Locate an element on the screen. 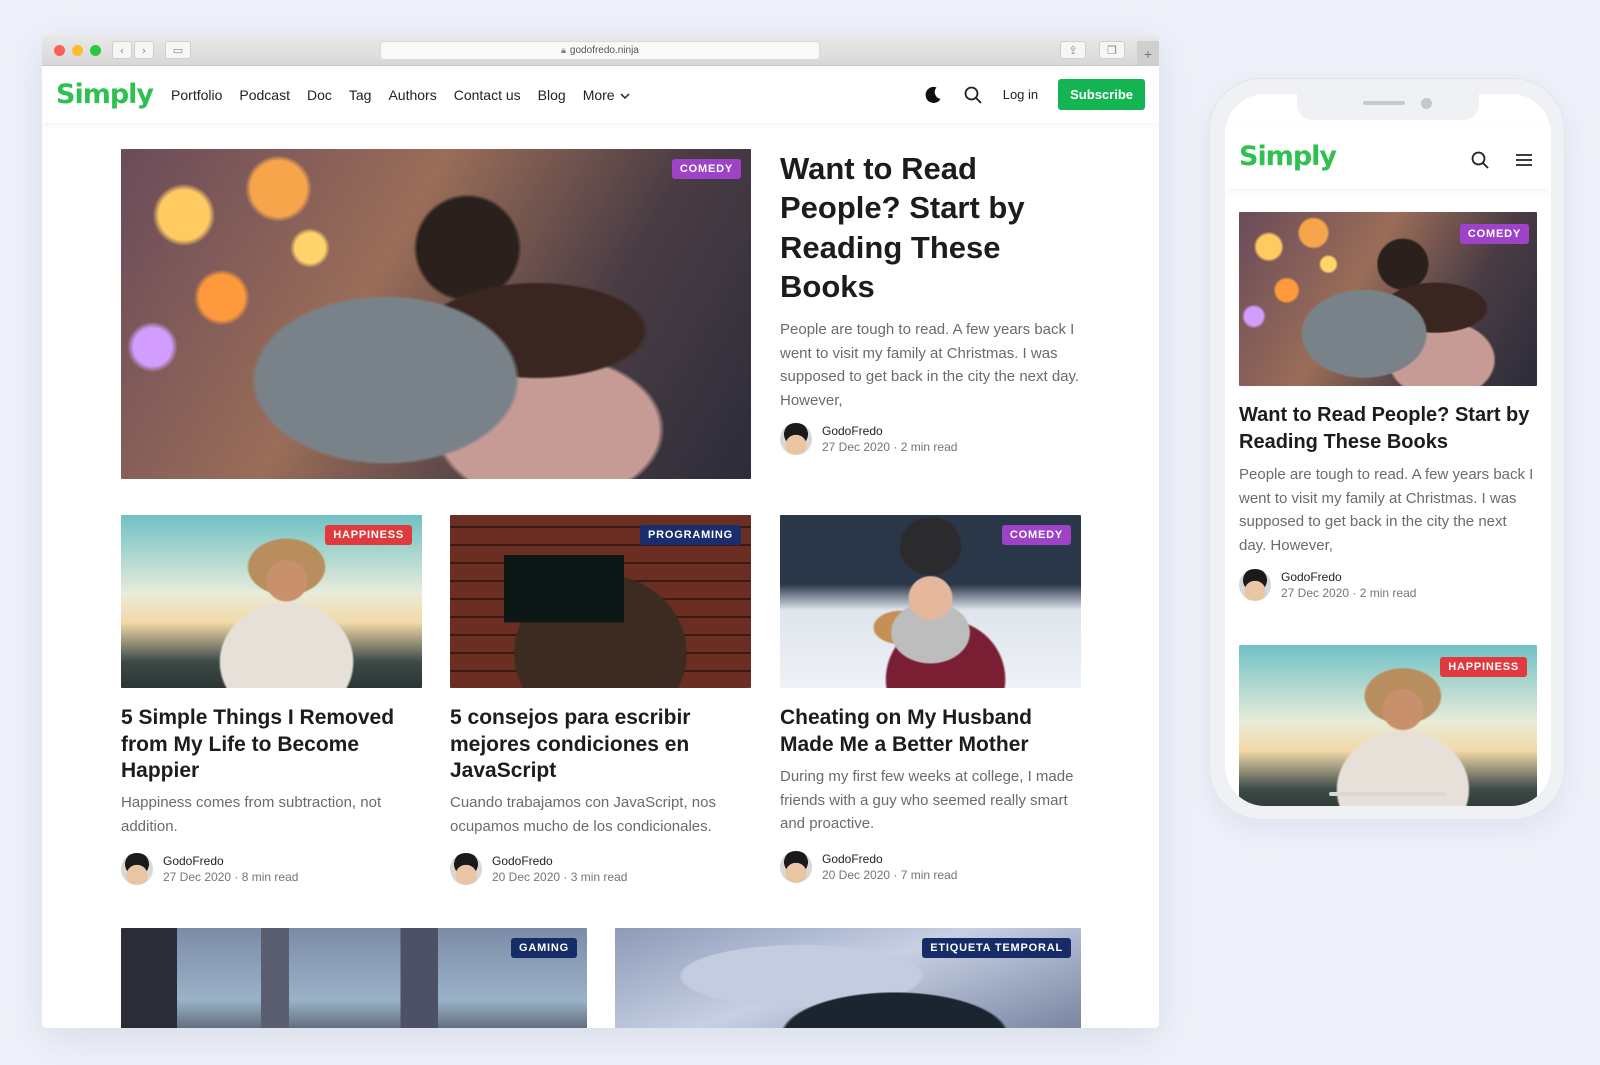  mobile-site-logo: Simply is located at coordinates (1288, 156).